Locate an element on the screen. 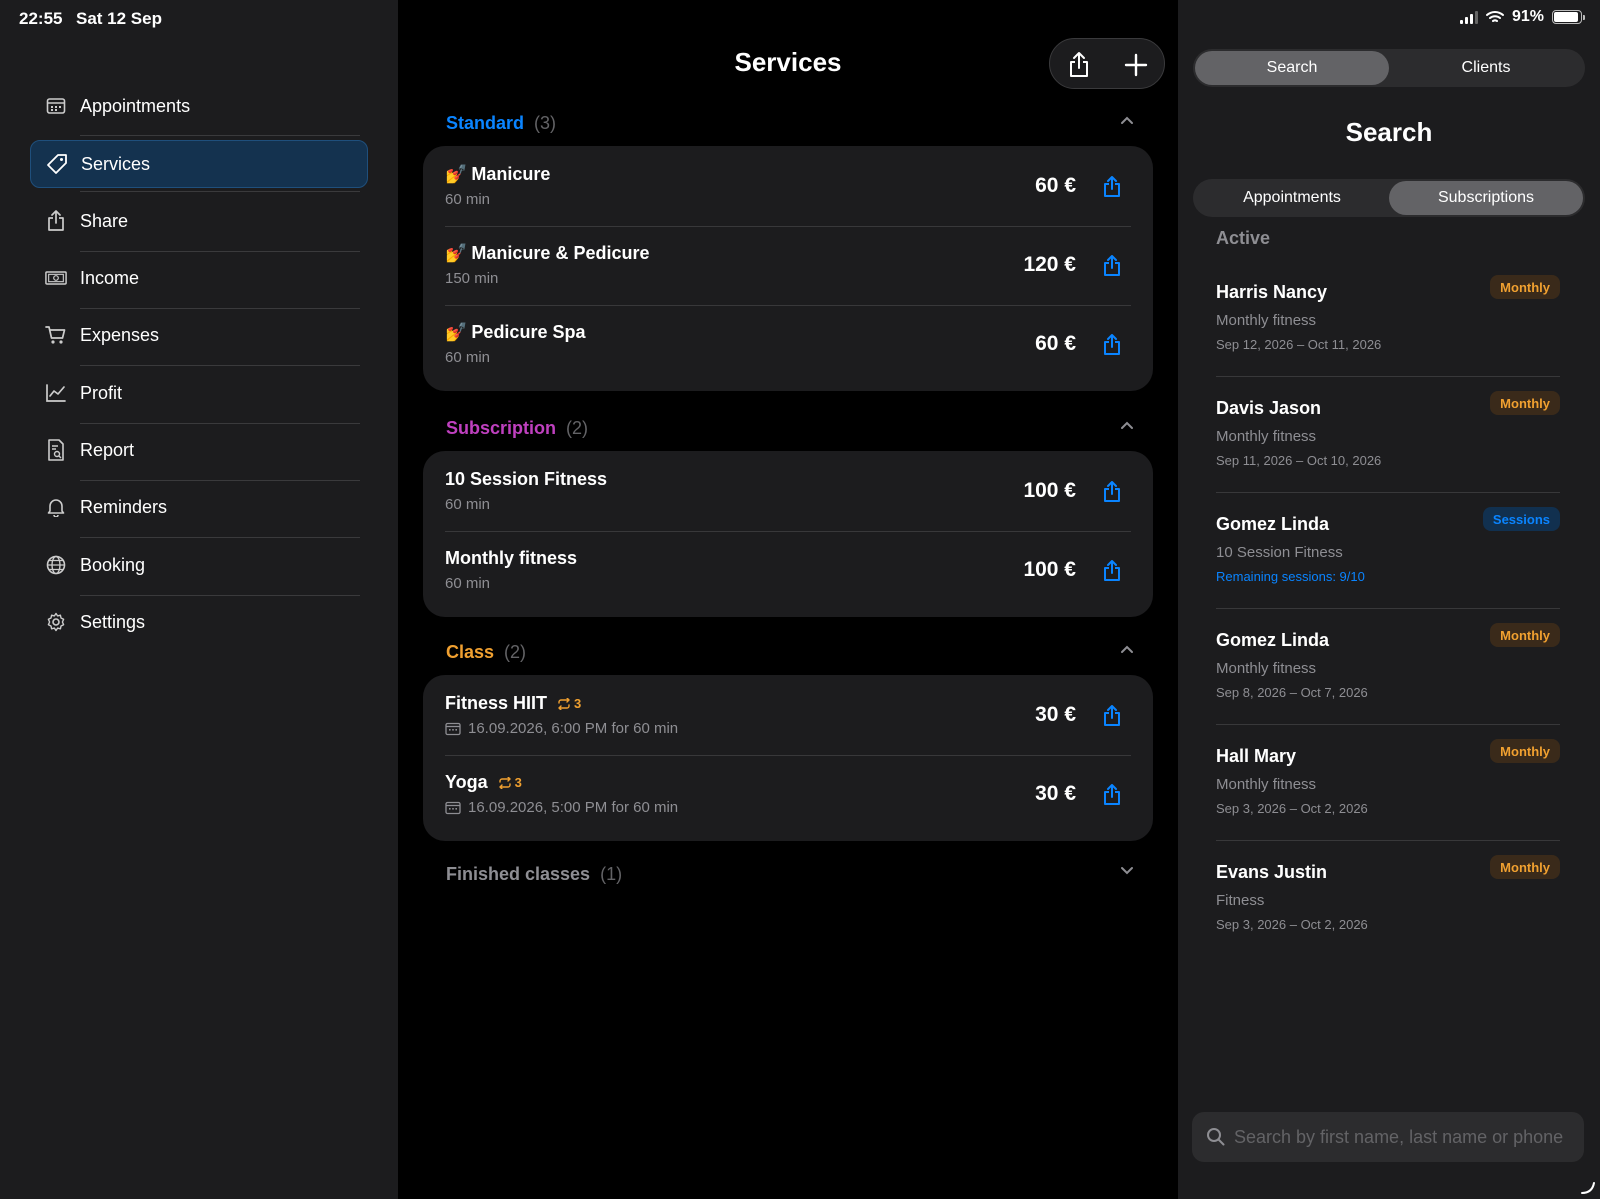 The width and height of the screenshot is (1600, 1199). sidebar-item-label: Appointments is located at coordinates (135, 105).